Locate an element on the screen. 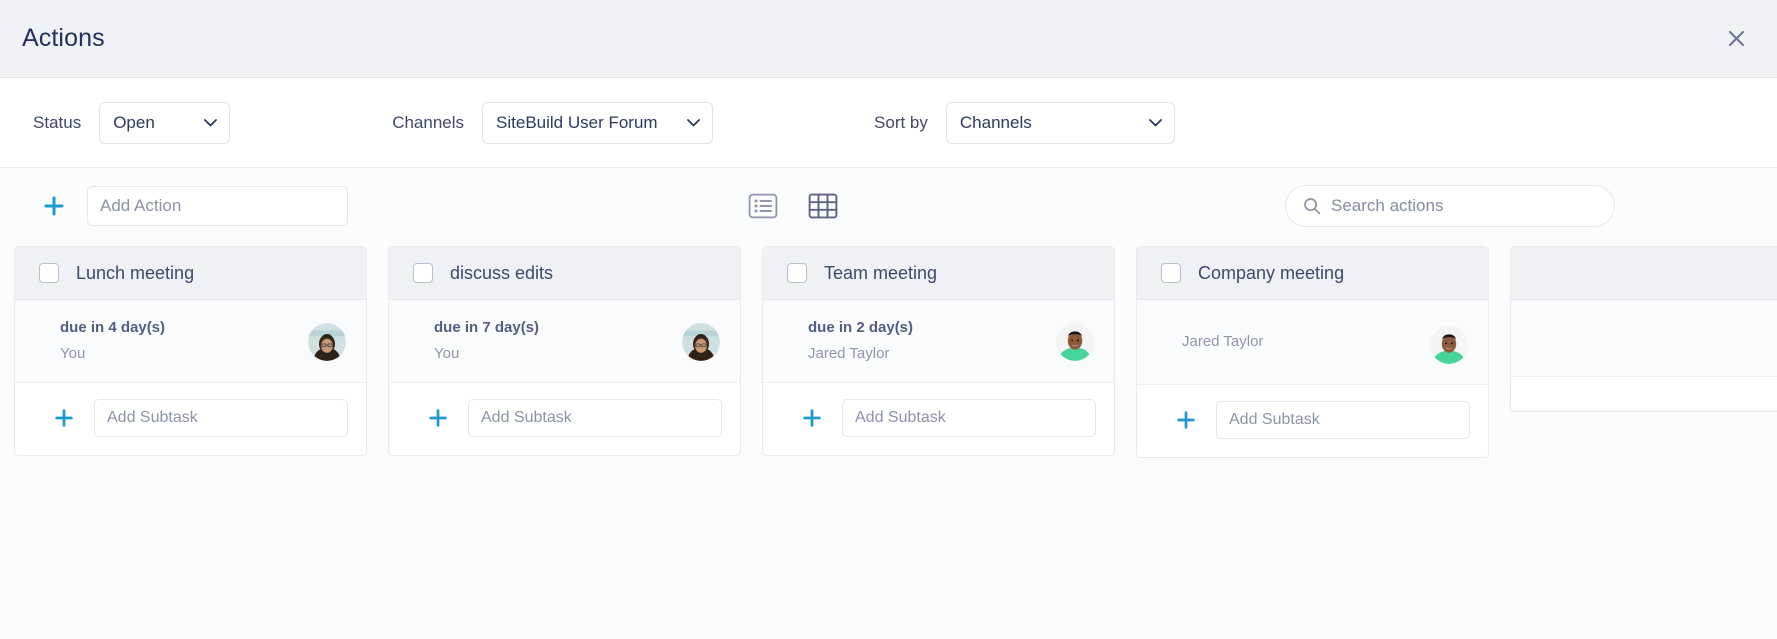  sort-by-select: Channels is located at coordinates (1060, 122).